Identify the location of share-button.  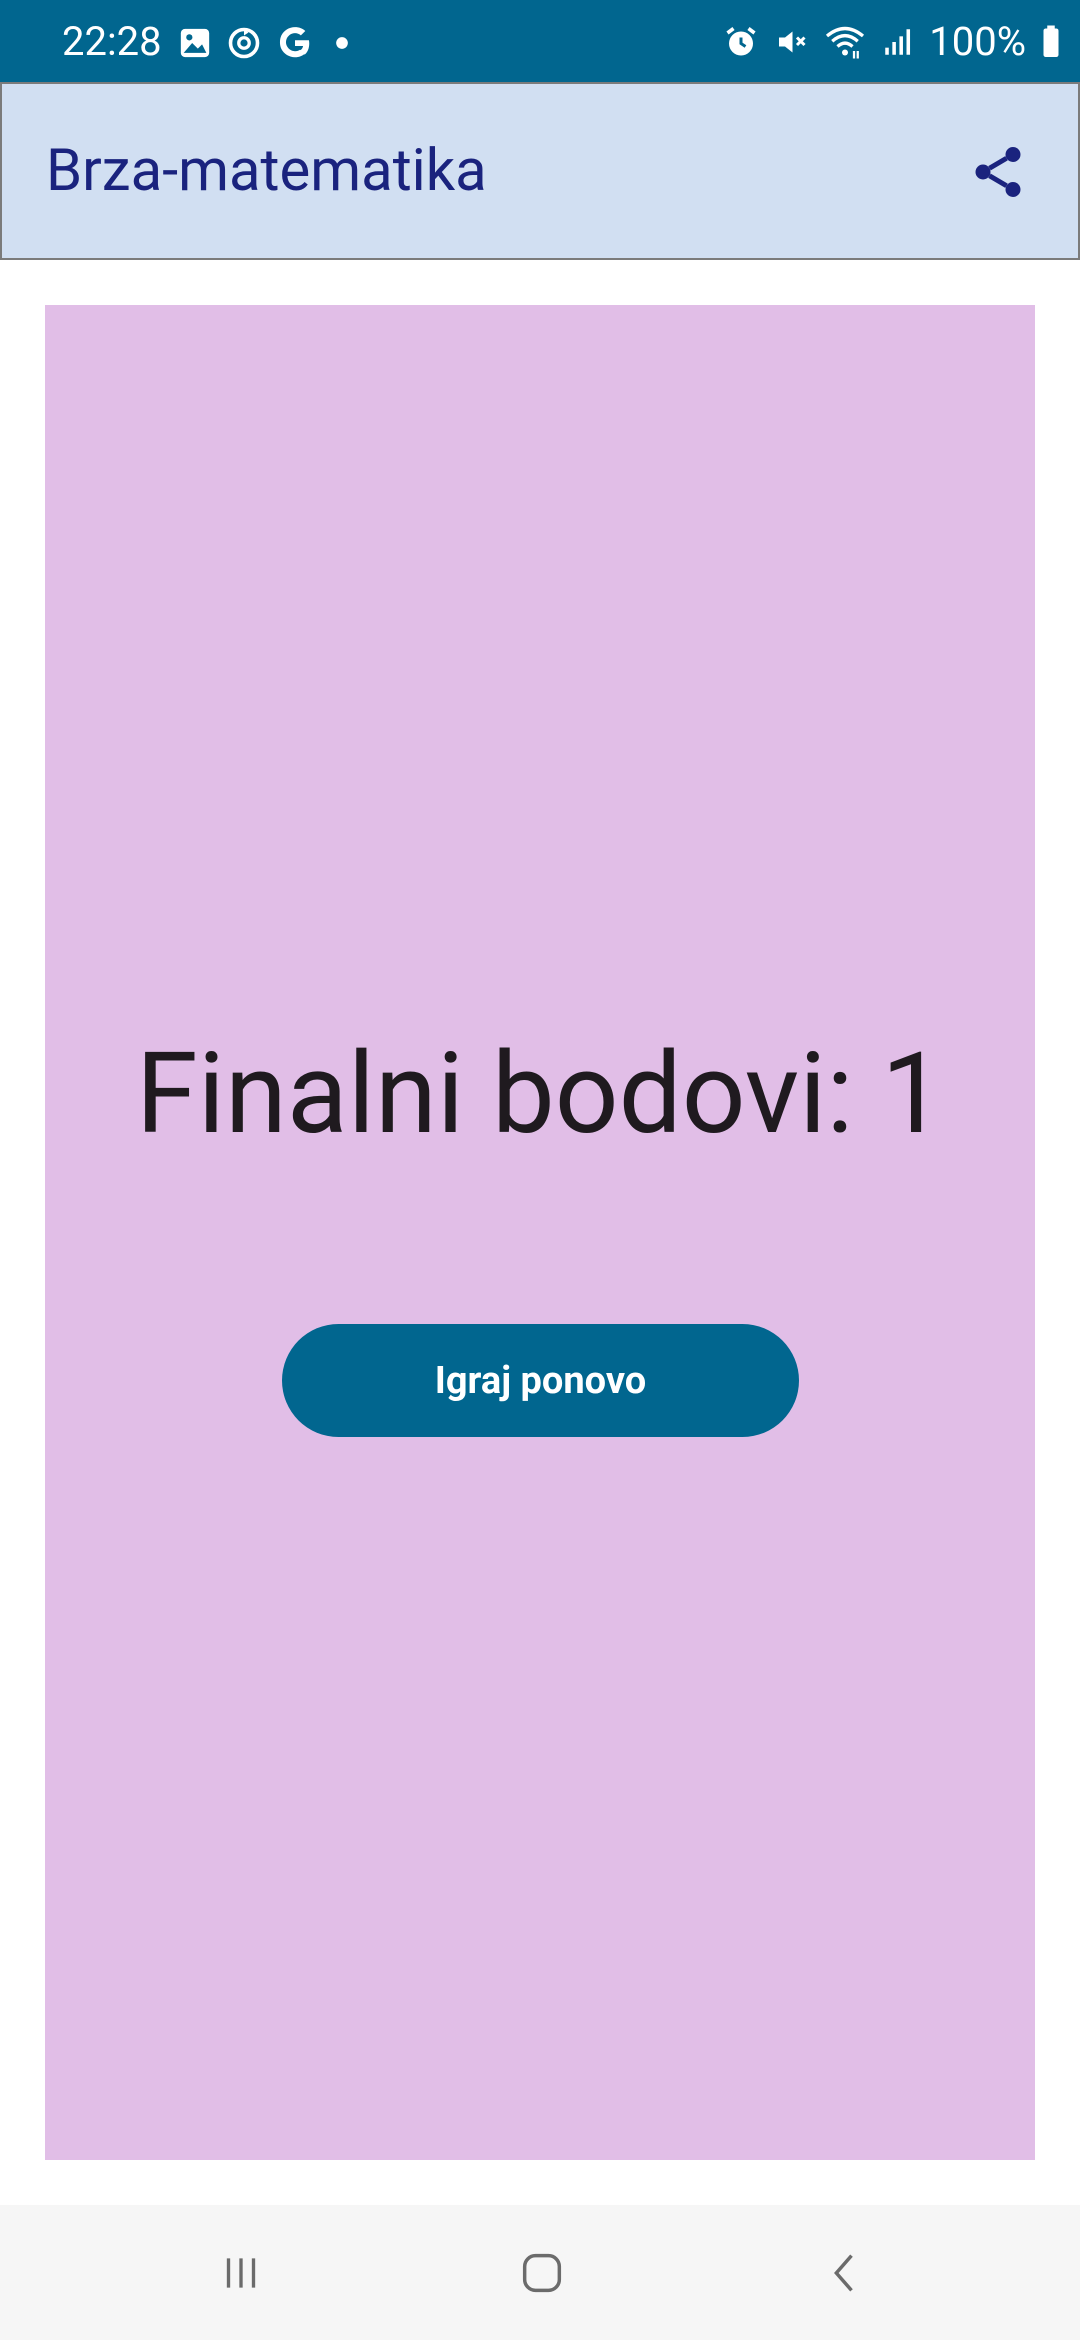
(998, 174).